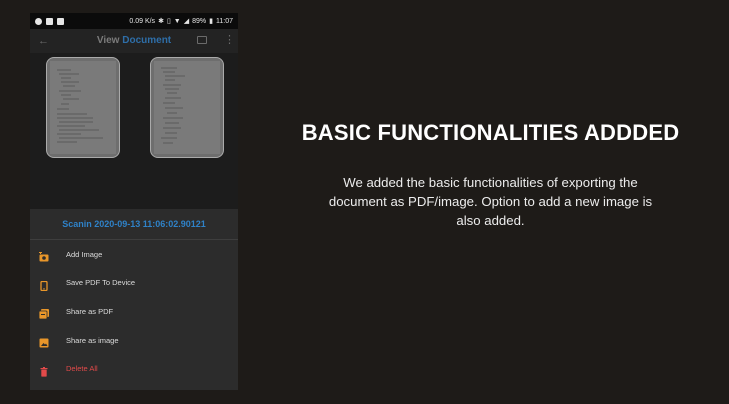 This screenshot has height=404, width=729. Describe the element at coordinates (211, 21) in the screenshot. I see `battery-icon: ▮` at that location.